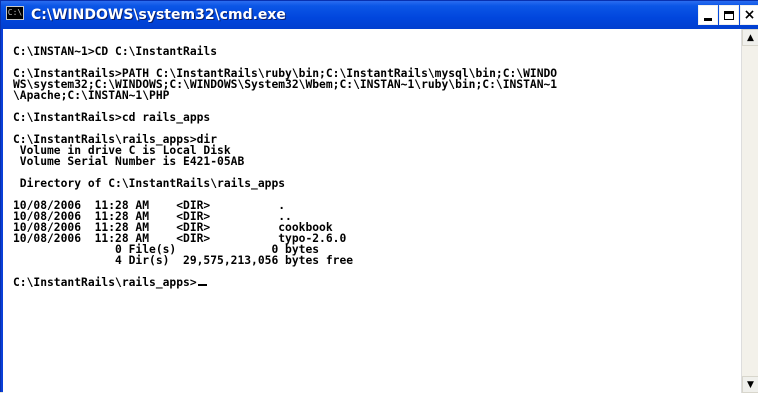 This screenshot has width=758, height=393. What do you see at coordinates (115, 51) in the screenshot?
I see `console-line: C:\INSTAN~1>CD C:\InstantRails` at bounding box center [115, 51].